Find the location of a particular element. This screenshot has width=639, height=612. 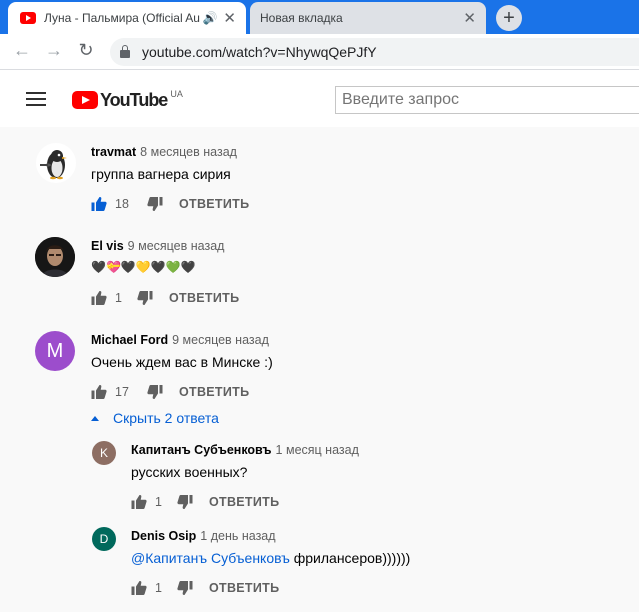

speaker-icon: 🔊 is located at coordinates (209, 18).